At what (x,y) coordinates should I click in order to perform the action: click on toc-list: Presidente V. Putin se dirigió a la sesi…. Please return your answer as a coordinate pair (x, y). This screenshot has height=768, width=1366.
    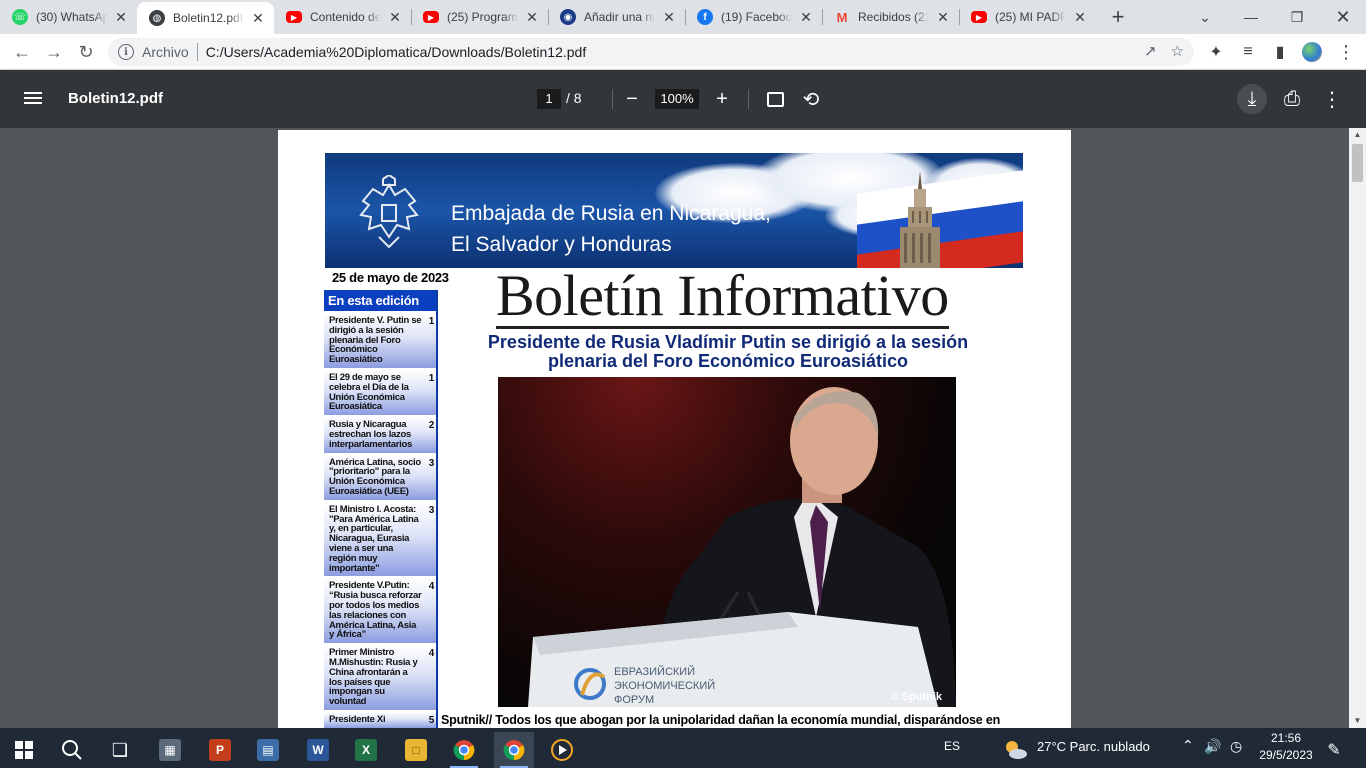
    Looking at the image, I should click on (380, 520).